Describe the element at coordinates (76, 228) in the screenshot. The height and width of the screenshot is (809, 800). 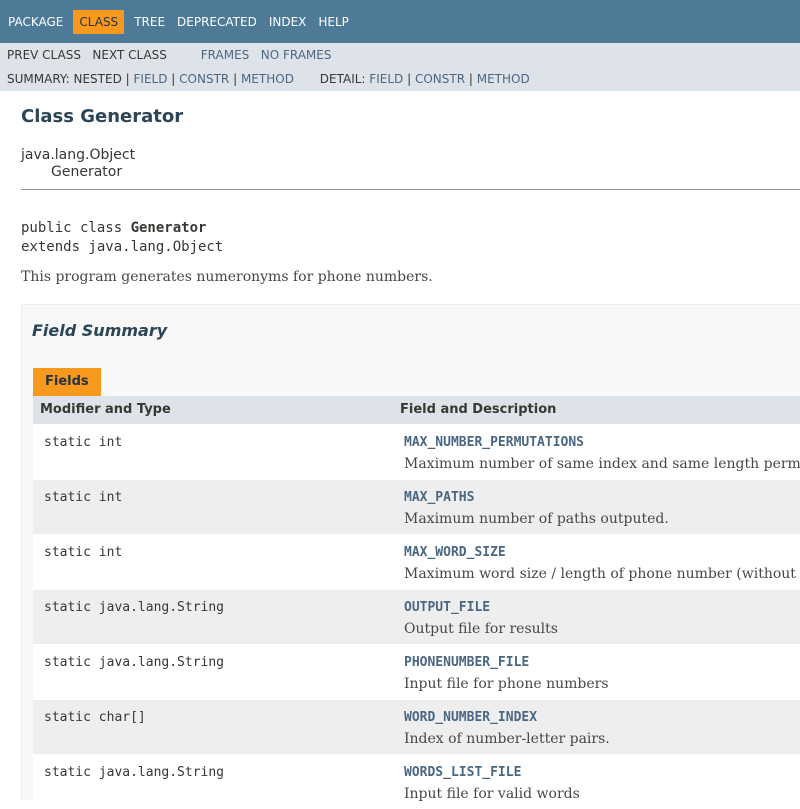
I see `declaration-prefix: public class` at that location.